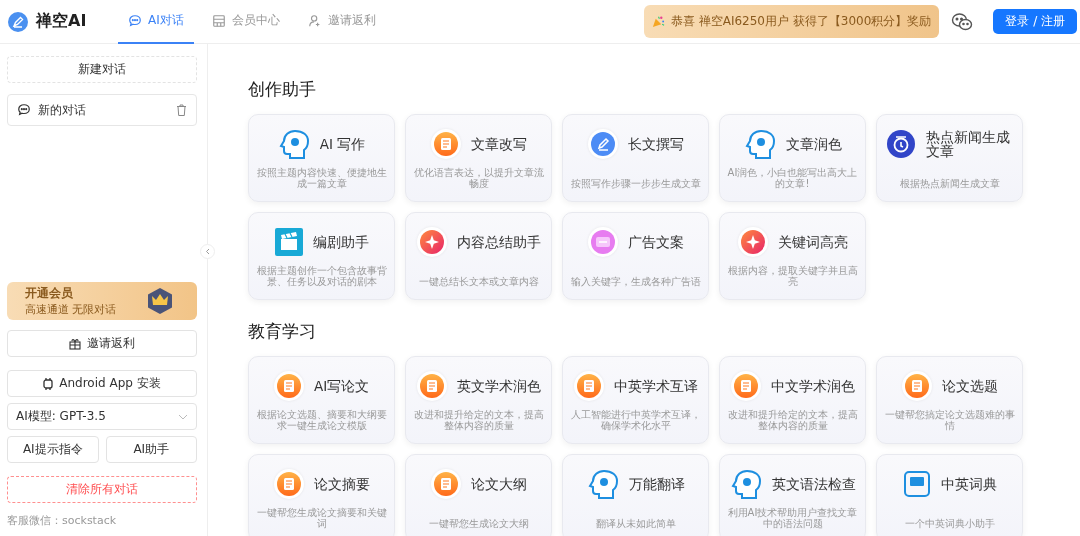  What do you see at coordinates (49, 293) in the screenshot?
I see `vip-title: 开通会员` at bounding box center [49, 293].